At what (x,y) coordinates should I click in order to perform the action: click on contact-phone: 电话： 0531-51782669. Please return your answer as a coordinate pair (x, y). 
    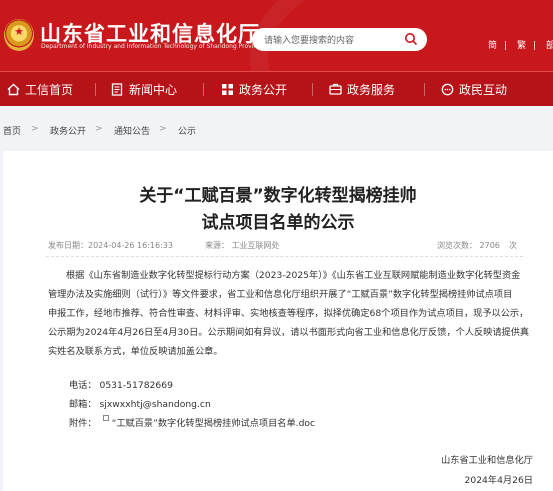
    Looking at the image, I should click on (121, 385).